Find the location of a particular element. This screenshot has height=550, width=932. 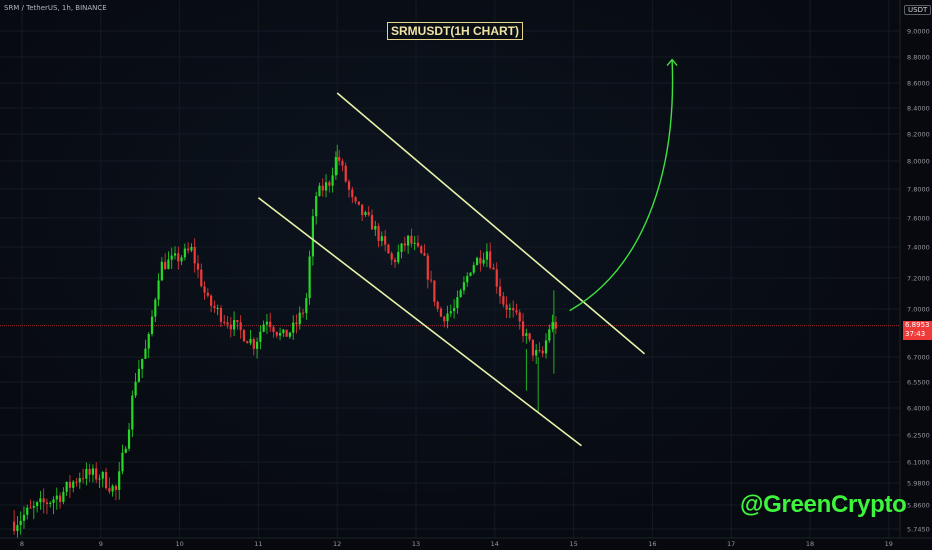

candle-countdown: 37:43 is located at coordinates (915, 334).